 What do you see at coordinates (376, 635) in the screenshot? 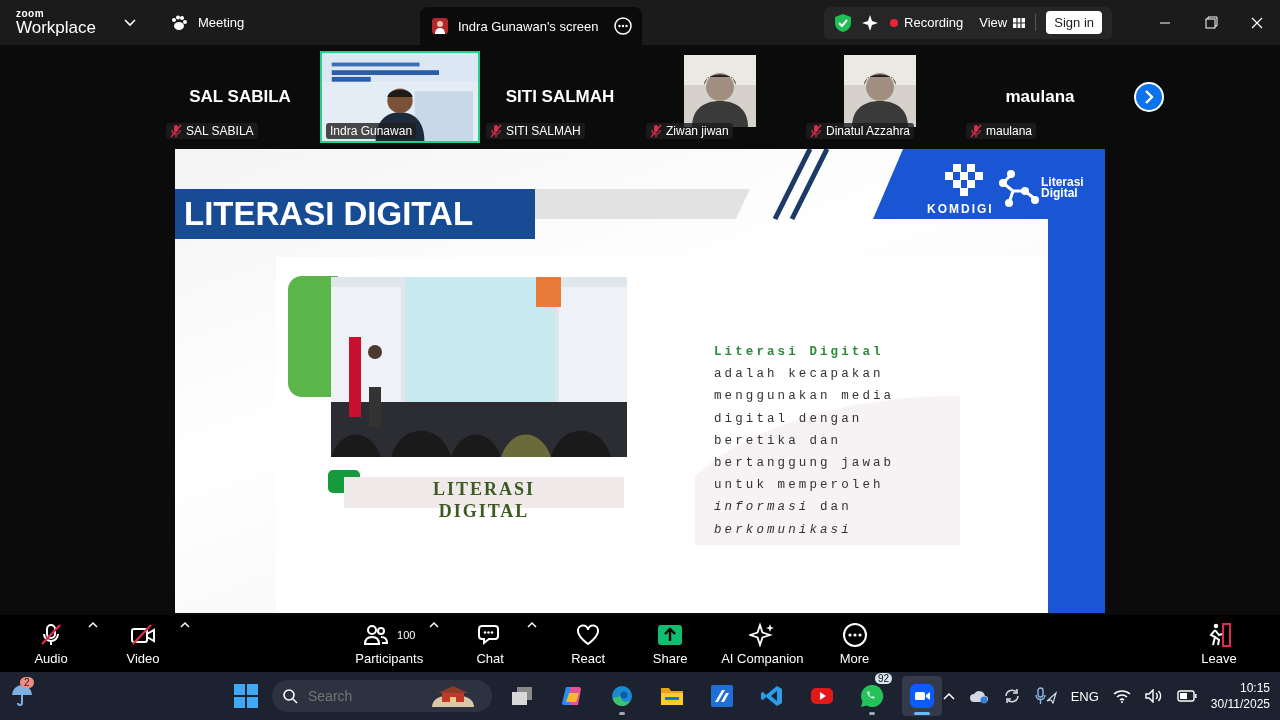
I see `people-icon` at bounding box center [376, 635].